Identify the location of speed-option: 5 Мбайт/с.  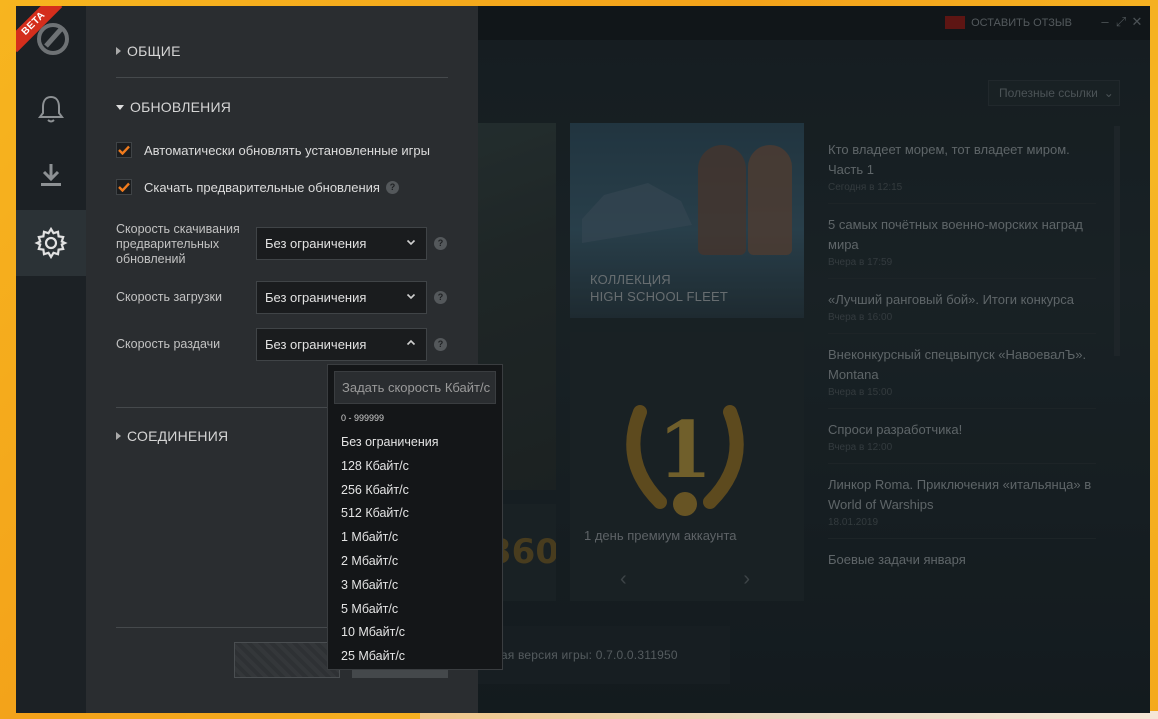
(415, 610).